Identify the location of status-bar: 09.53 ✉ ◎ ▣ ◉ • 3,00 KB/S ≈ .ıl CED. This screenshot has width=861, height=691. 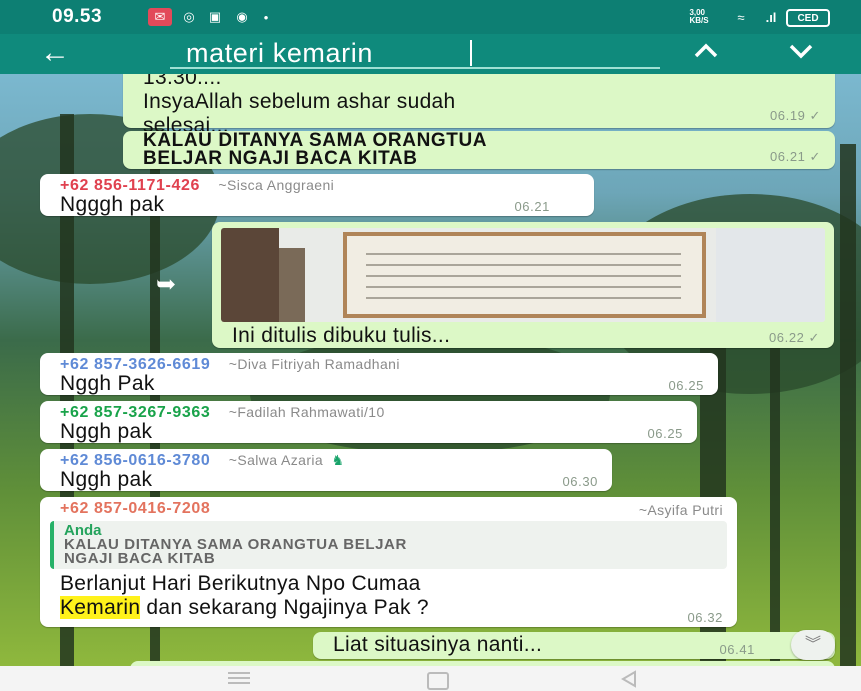
(430, 17).